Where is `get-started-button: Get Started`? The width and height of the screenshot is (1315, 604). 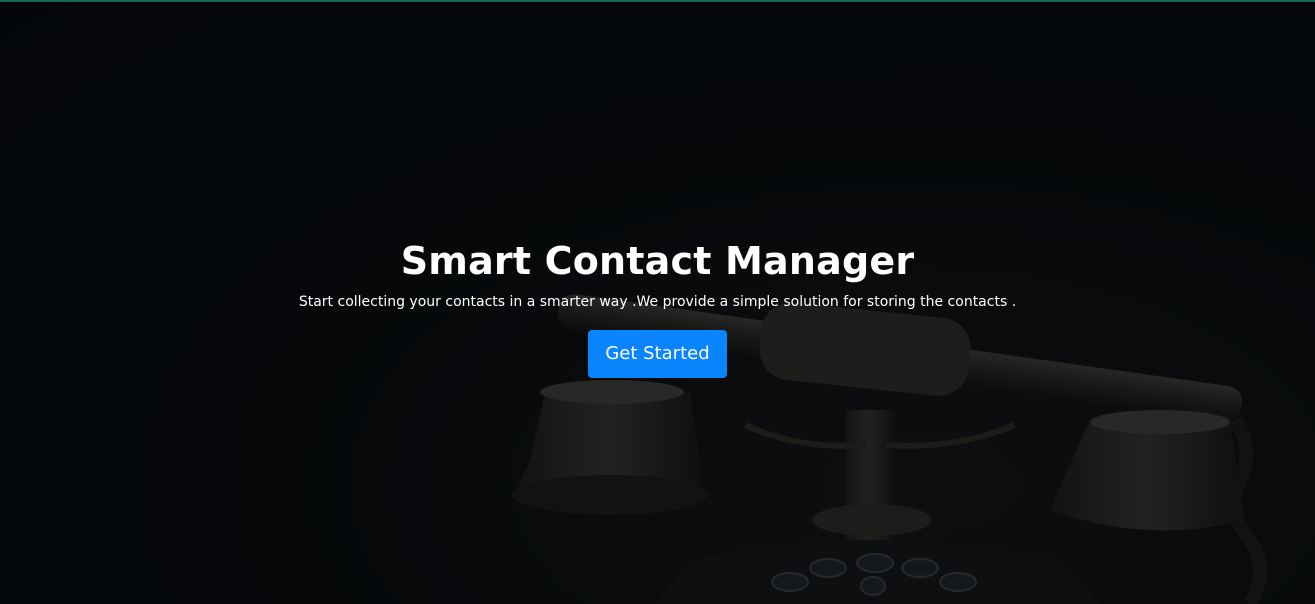 get-started-button: Get Started is located at coordinates (657, 354).